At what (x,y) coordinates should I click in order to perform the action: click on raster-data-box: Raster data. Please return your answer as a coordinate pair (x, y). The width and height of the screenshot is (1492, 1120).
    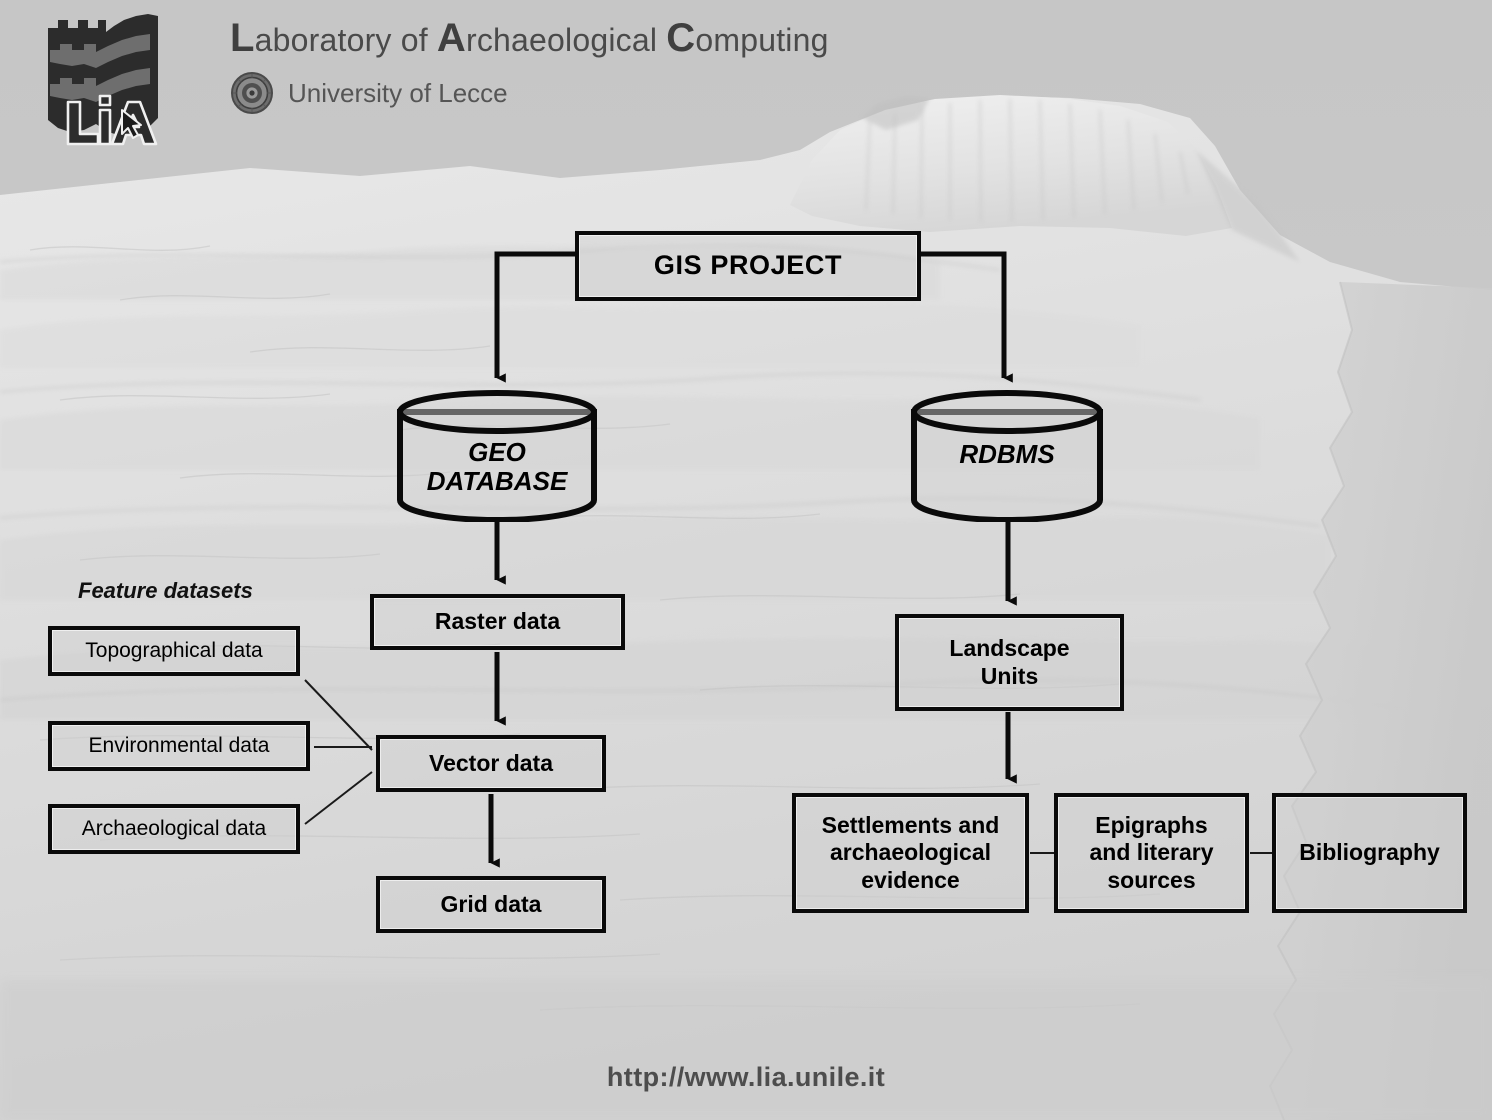
    Looking at the image, I should click on (497, 622).